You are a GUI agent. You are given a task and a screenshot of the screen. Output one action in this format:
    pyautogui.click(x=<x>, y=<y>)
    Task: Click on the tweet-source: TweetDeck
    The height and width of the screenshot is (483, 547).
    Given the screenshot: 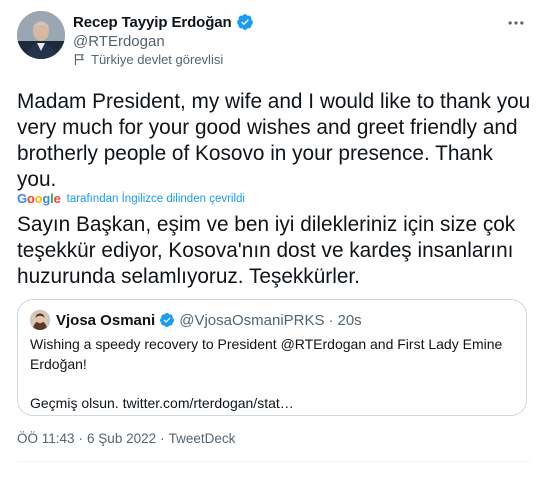 What is the action you would take?
    pyautogui.click(x=202, y=438)
    